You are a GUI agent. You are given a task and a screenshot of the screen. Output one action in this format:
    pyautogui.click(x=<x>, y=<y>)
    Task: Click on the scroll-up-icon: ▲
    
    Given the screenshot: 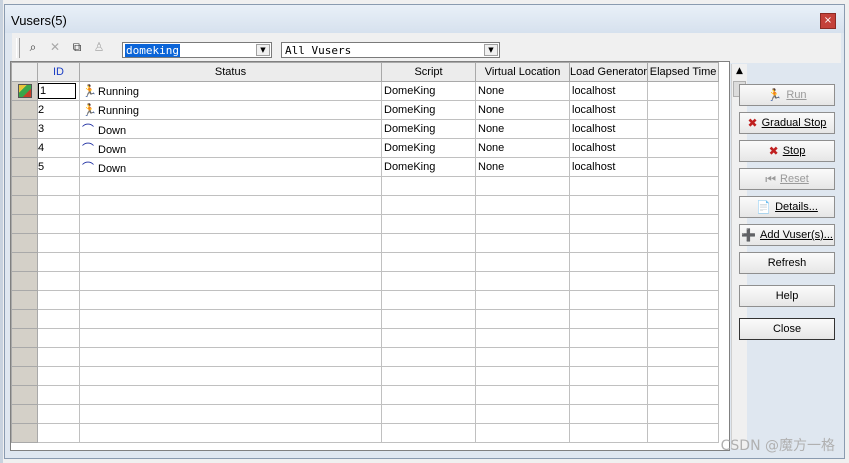 What is the action you would take?
    pyautogui.click(x=739, y=71)
    